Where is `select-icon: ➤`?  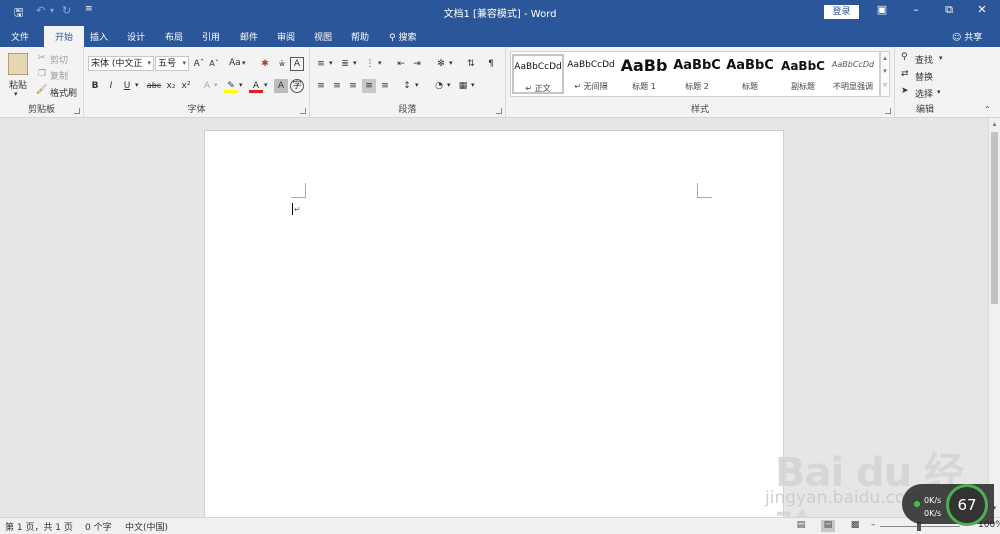 select-icon: ➤ is located at coordinates (905, 91).